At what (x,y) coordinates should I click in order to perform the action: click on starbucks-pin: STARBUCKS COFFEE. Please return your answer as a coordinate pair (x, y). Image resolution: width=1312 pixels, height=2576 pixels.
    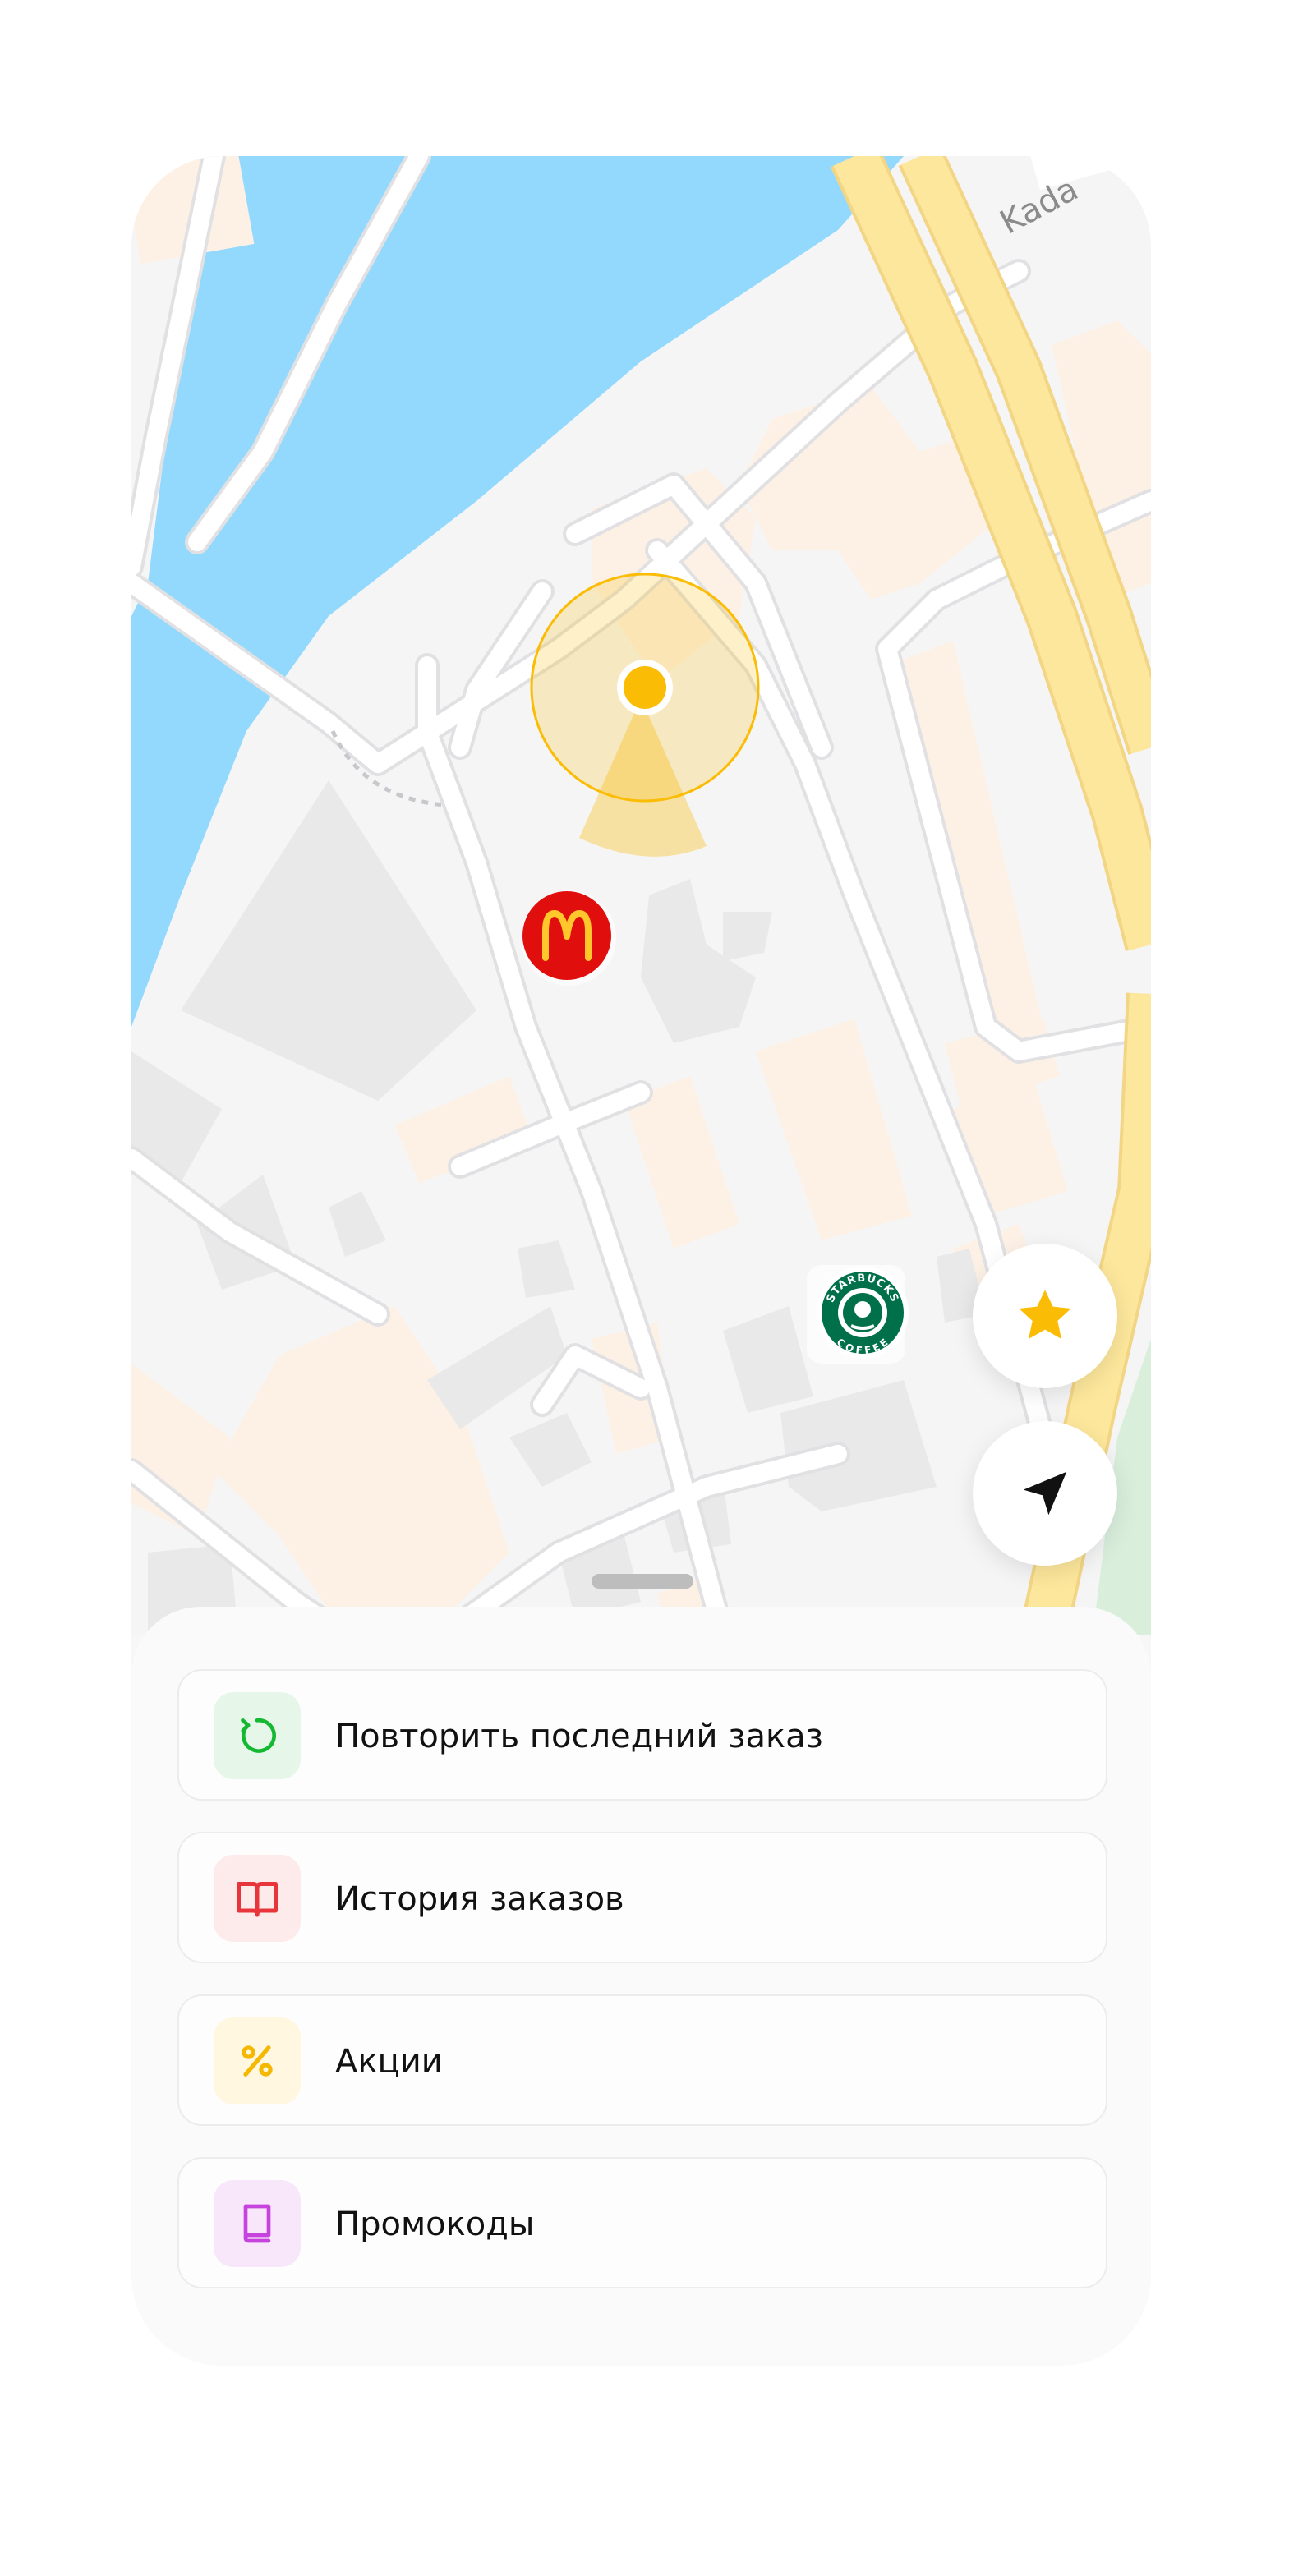
    Looking at the image, I should click on (858, 1314).